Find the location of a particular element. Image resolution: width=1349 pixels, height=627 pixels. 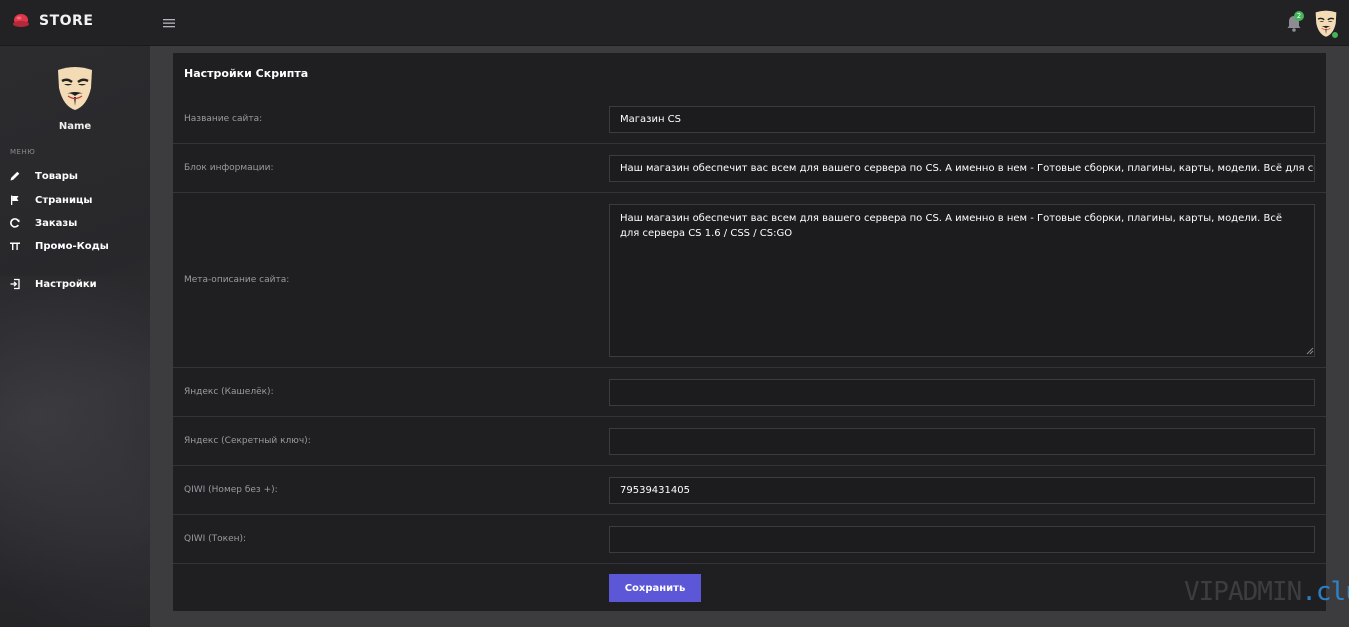

sidebar-item-label: Товары is located at coordinates (56, 176).